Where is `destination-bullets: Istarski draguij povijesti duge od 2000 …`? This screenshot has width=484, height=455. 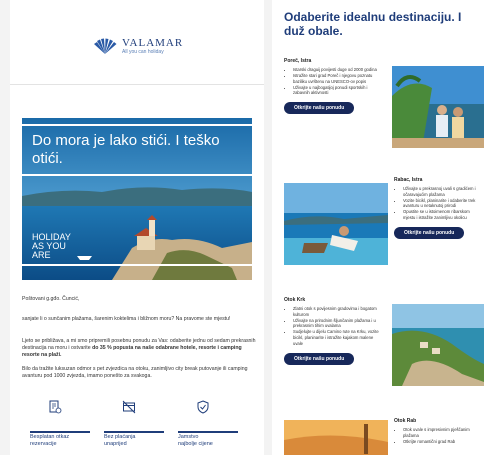
destination-bullets: Istarski draguij povijesti duge od 2000 … is located at coordinates (333, 81).